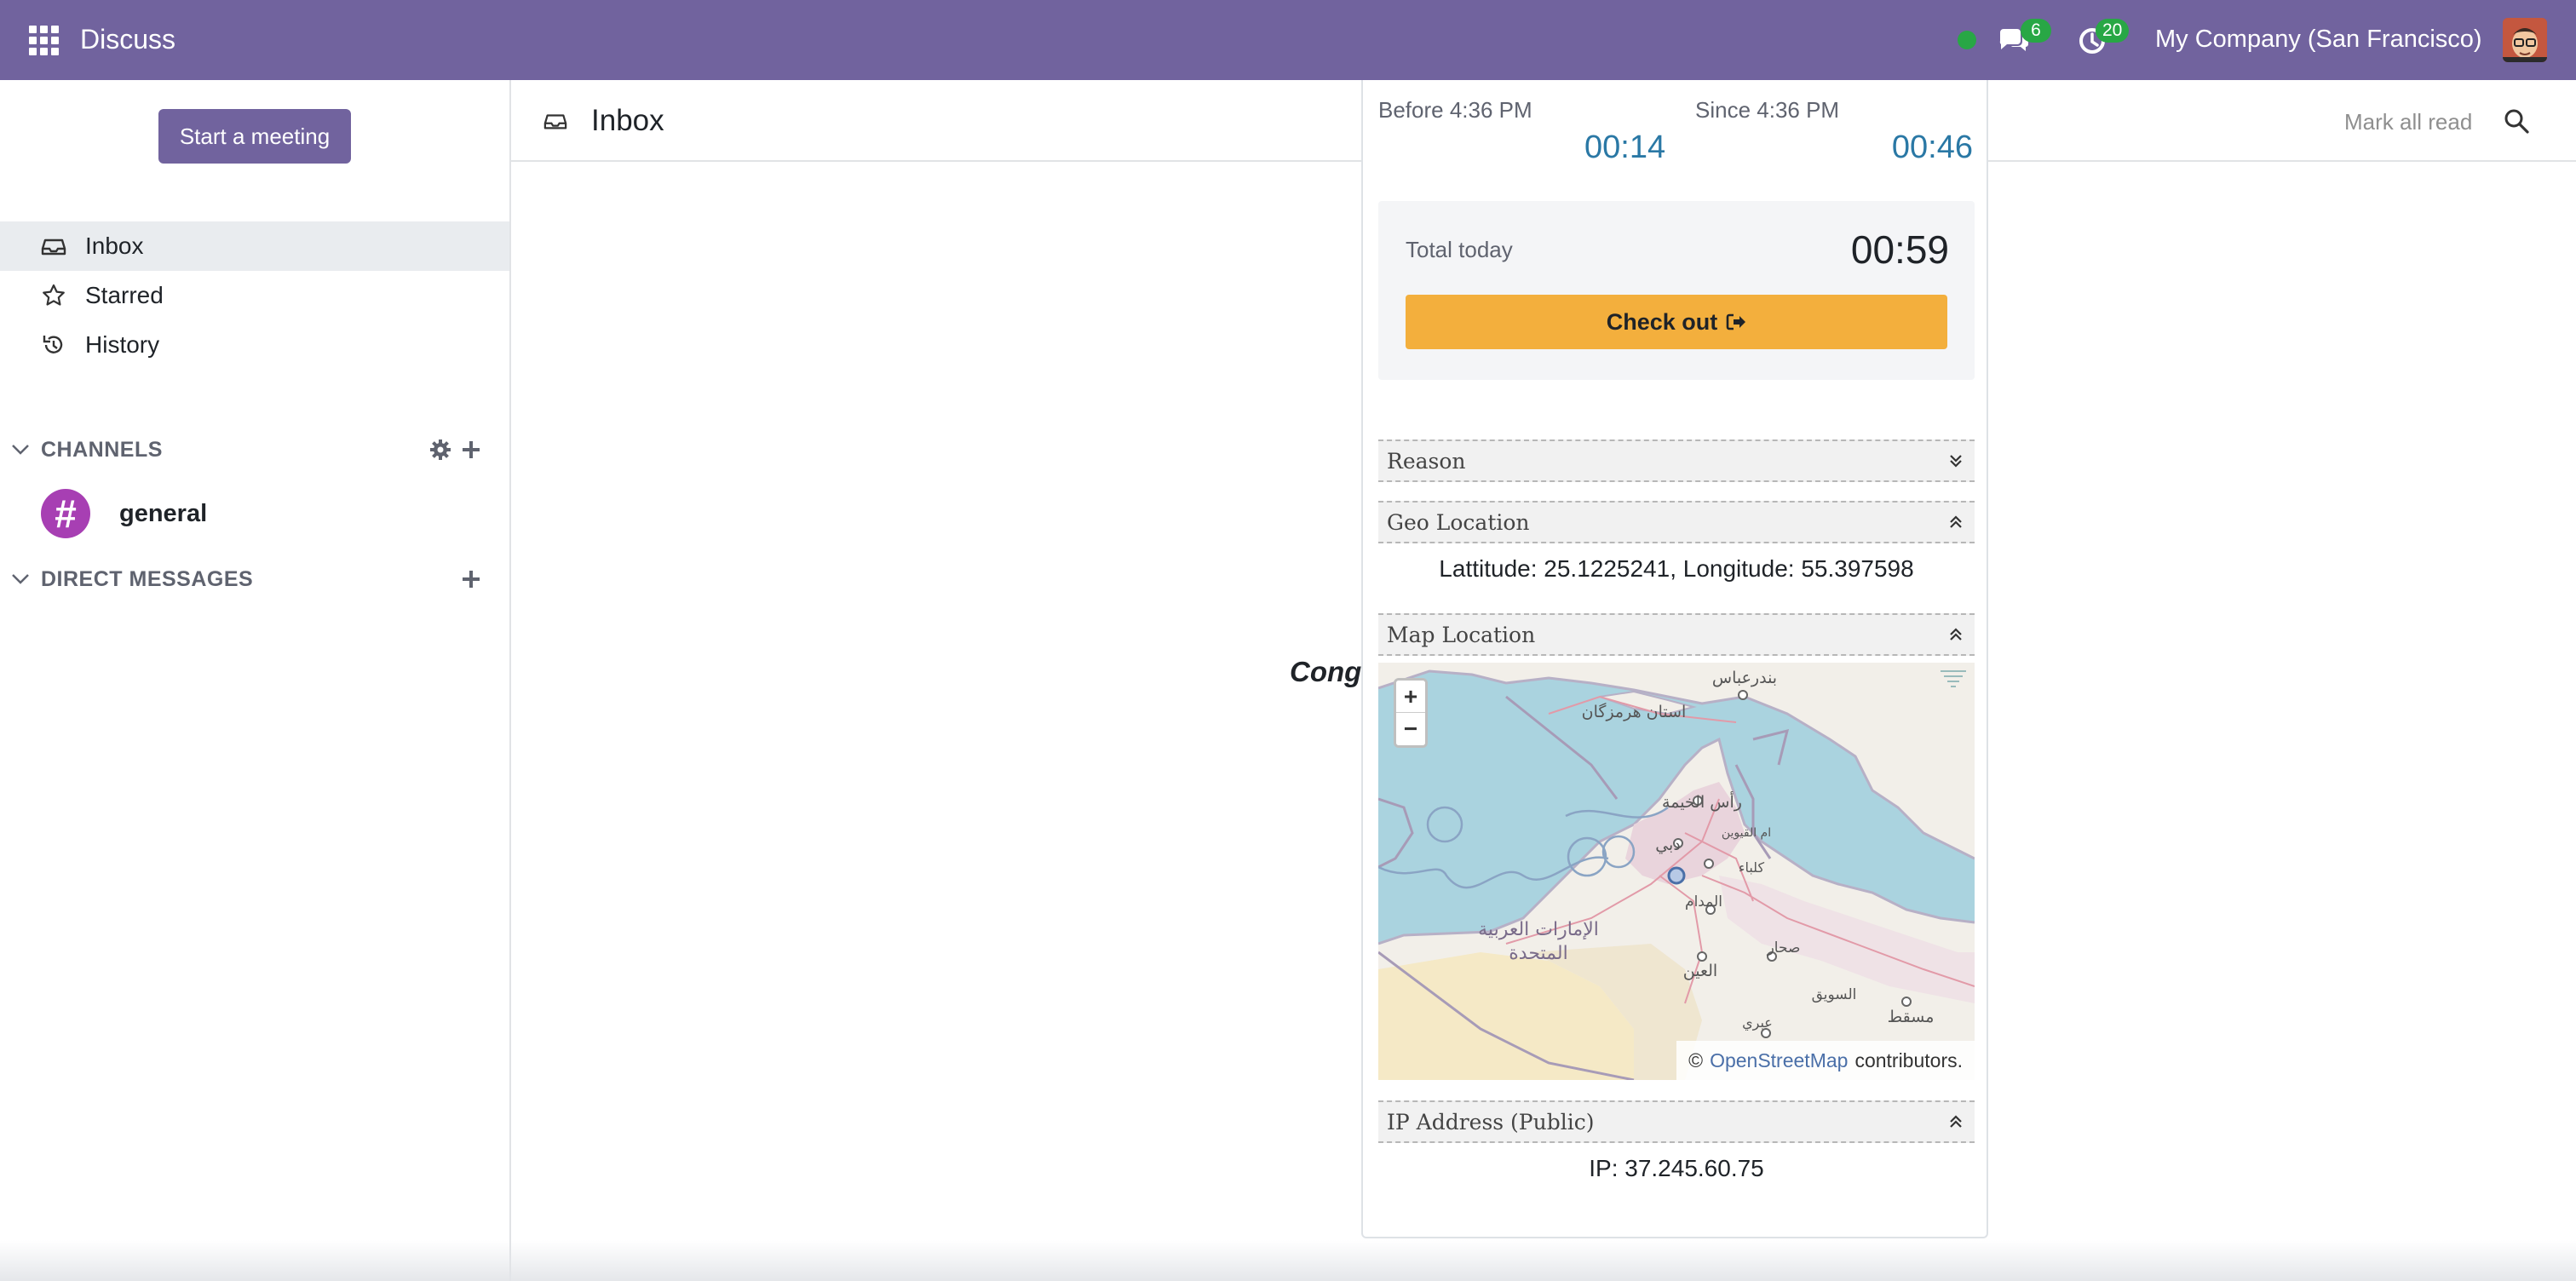  Describe the element at coordinates (1288, 40) in the screenshot. I see `top-navbar: Discuss 6 20 My Company (San Francisco)` at that location.